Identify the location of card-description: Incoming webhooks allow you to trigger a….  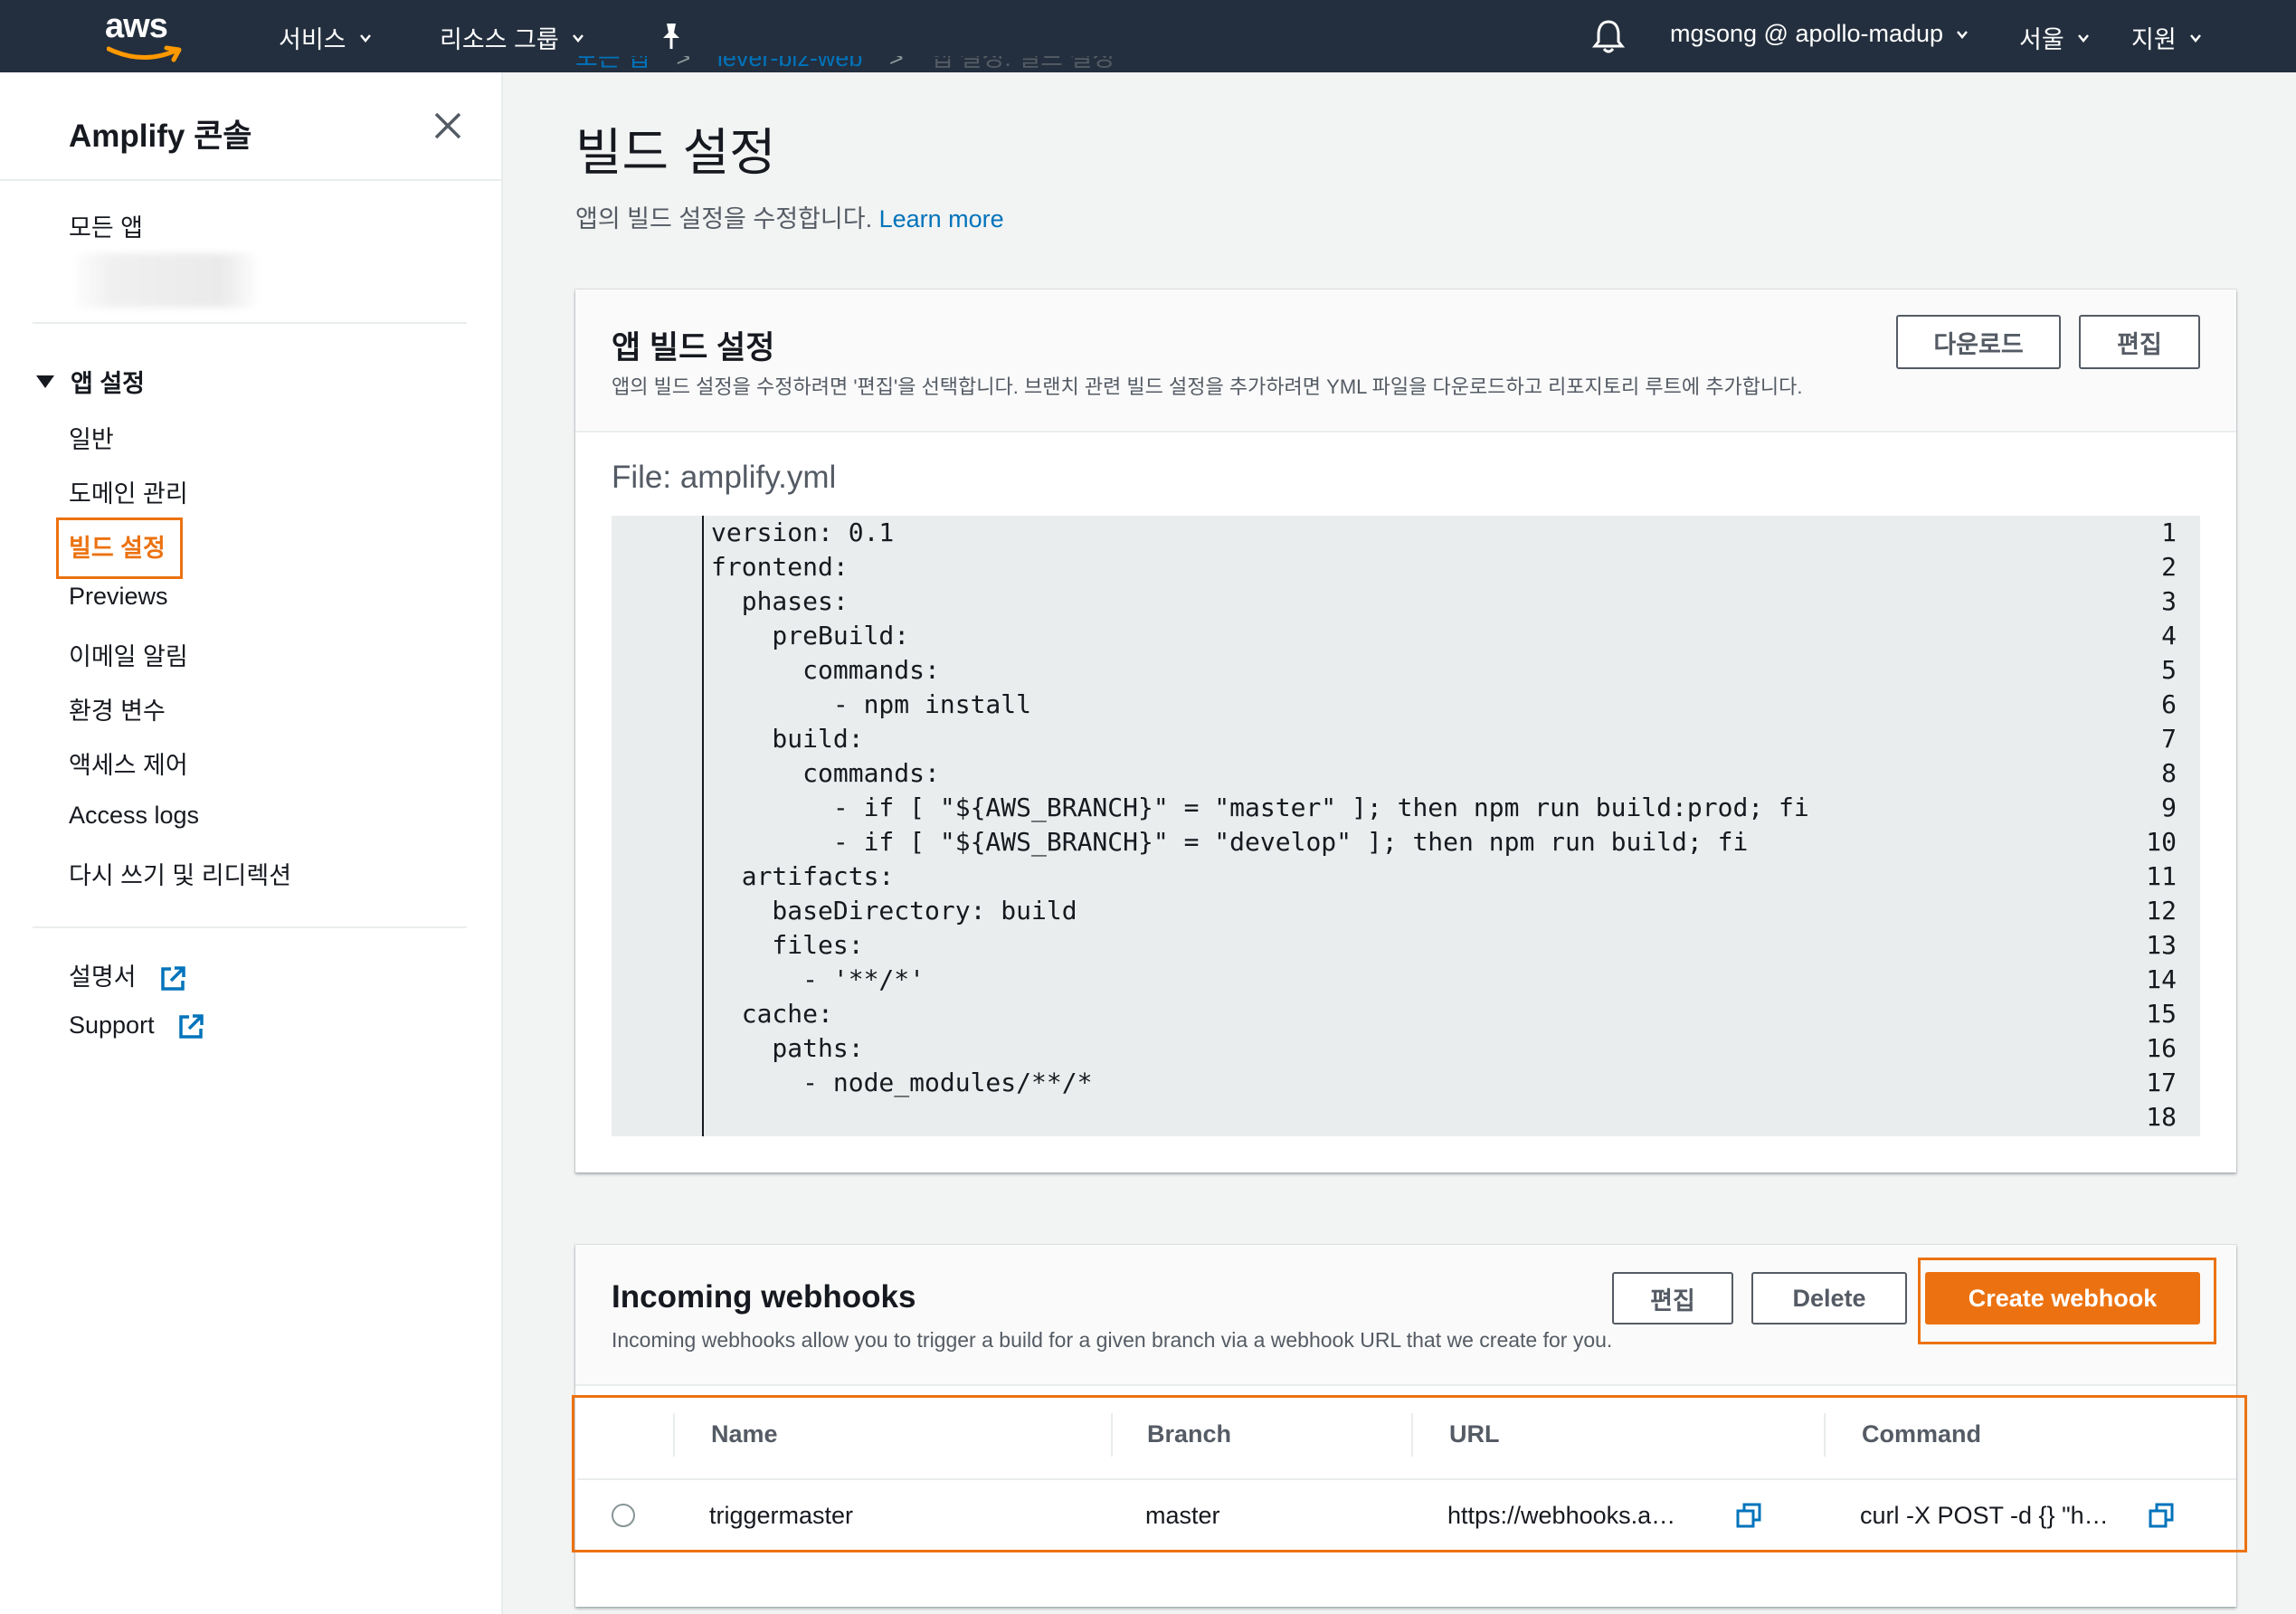
(1112, 1340).